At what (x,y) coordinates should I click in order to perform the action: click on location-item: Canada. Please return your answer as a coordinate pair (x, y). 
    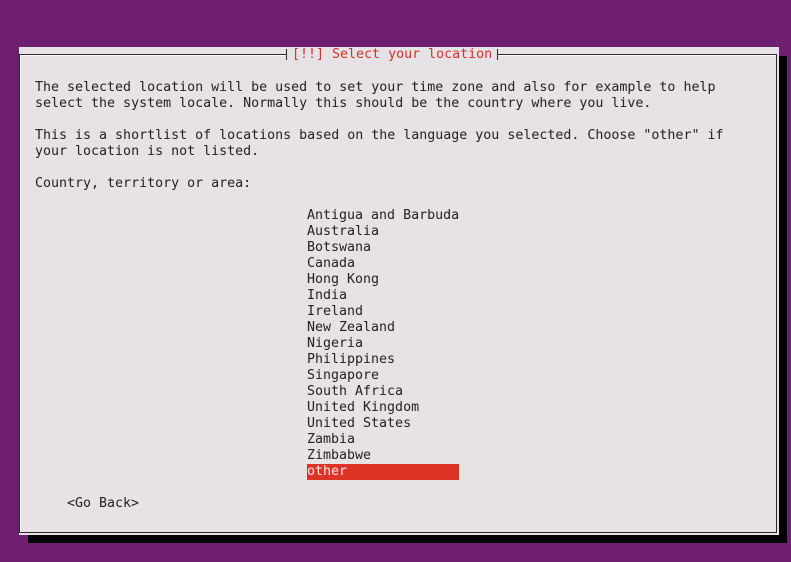
    Looking at the image, I should click on (383, 264).